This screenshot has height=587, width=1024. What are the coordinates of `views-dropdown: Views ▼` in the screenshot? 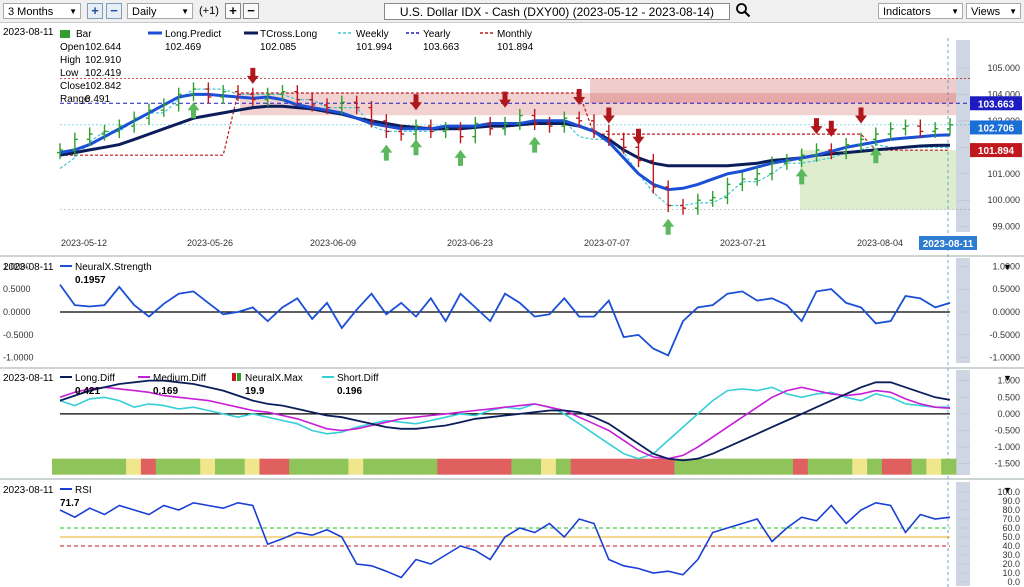 It's located at (993, 11).